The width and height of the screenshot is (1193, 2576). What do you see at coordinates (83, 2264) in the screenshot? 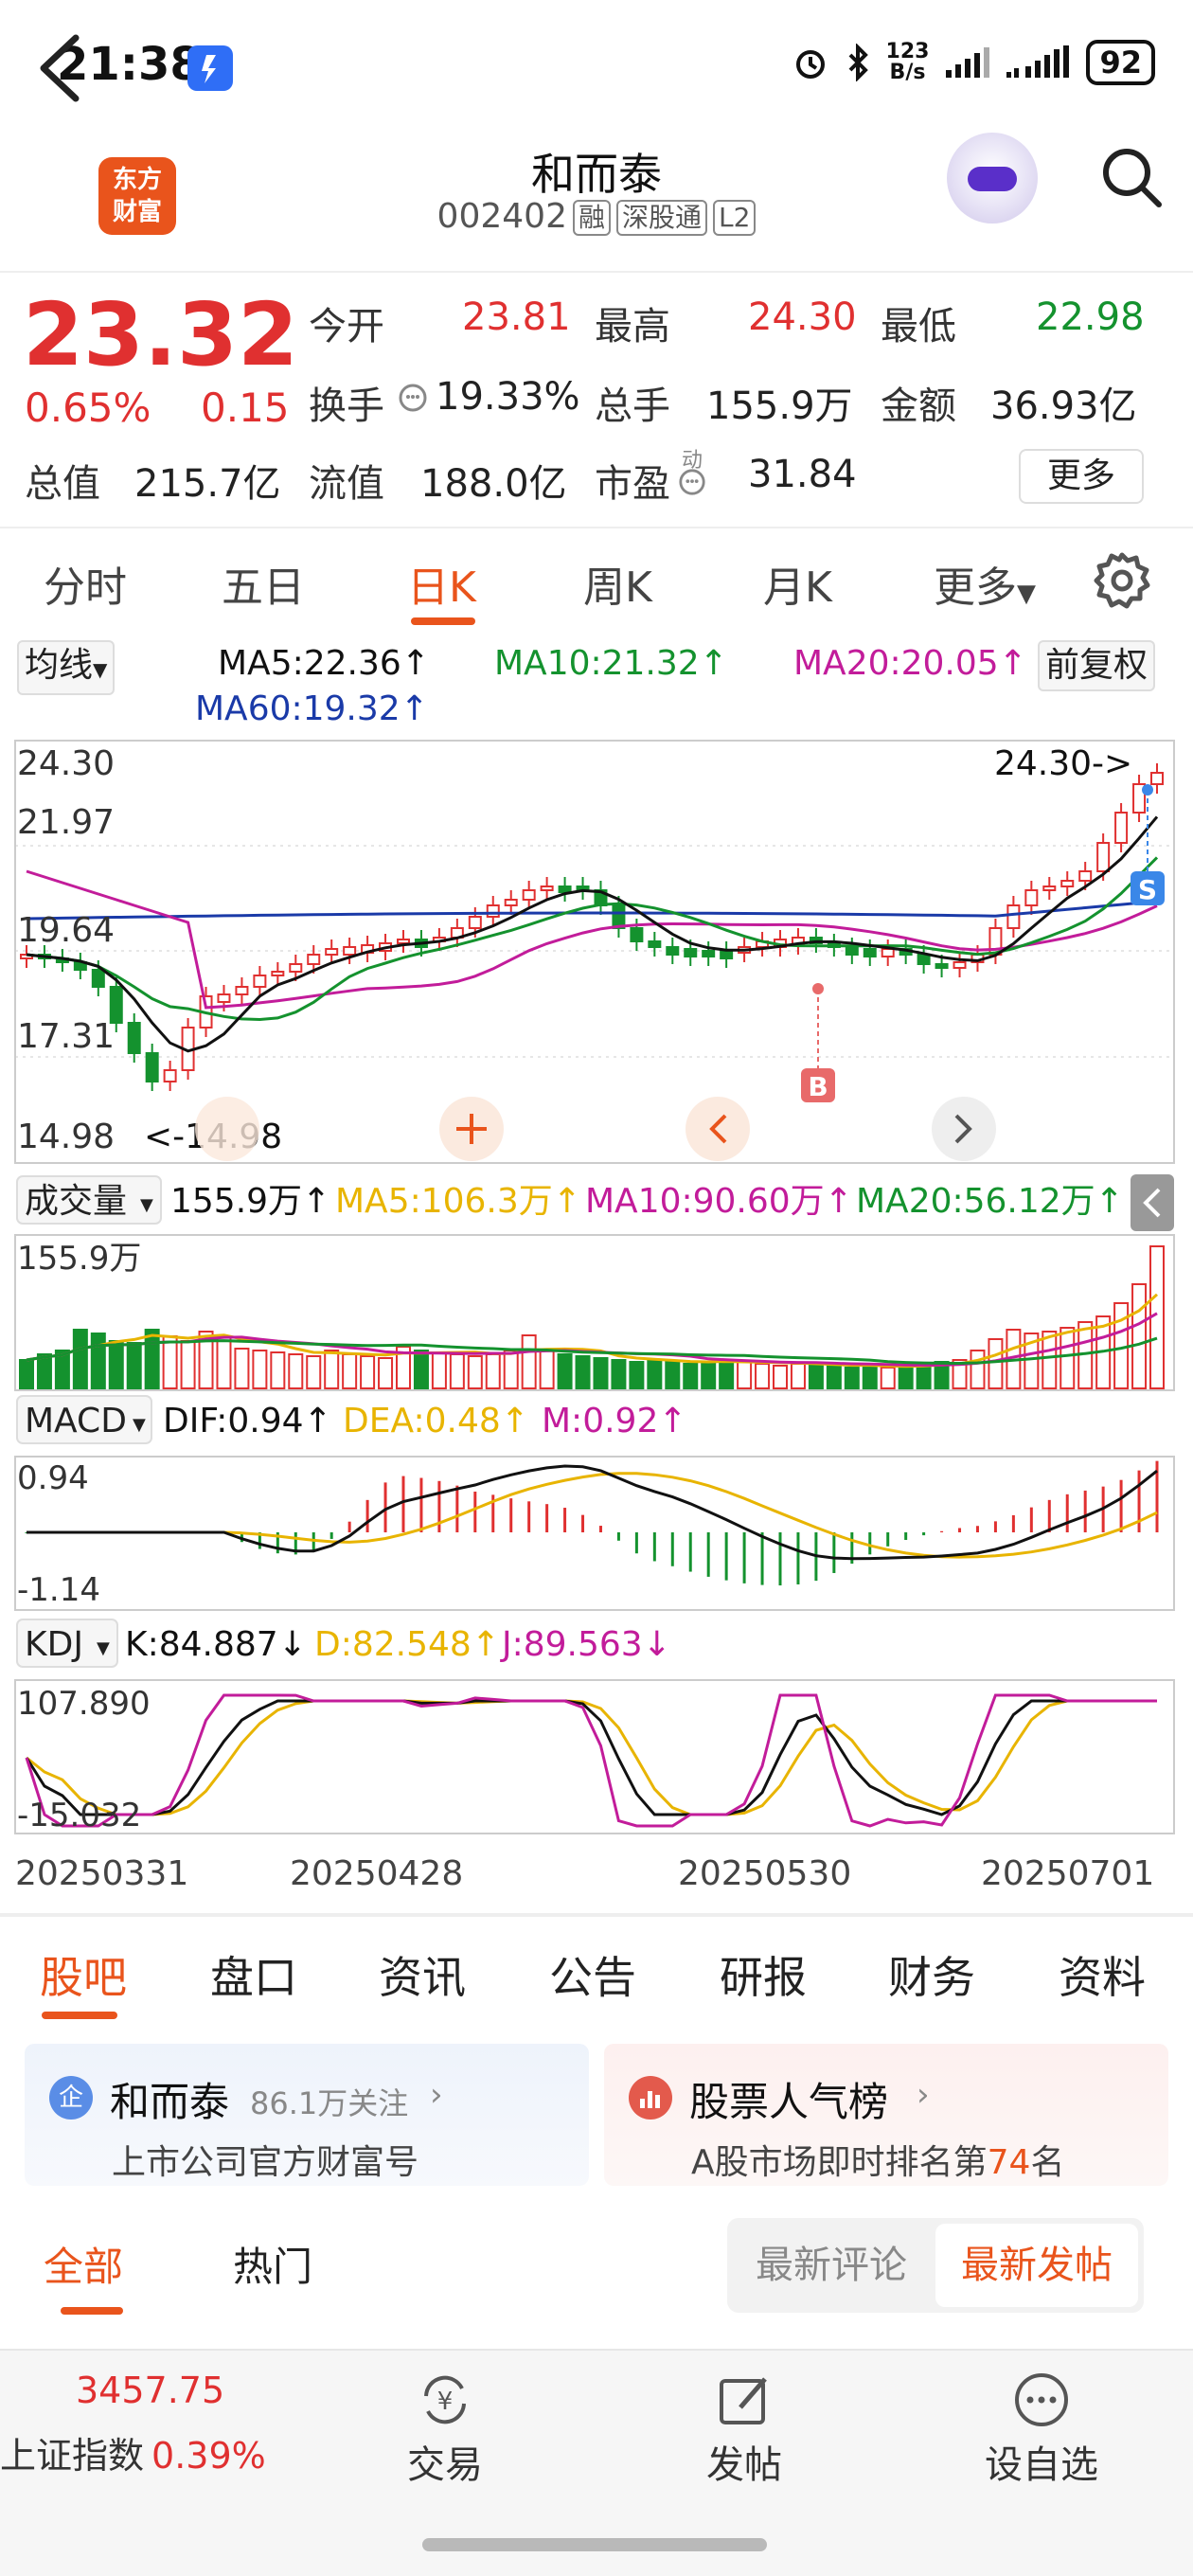
I see `feed-tab-all: 全部` at bounding box center [83, 2264].